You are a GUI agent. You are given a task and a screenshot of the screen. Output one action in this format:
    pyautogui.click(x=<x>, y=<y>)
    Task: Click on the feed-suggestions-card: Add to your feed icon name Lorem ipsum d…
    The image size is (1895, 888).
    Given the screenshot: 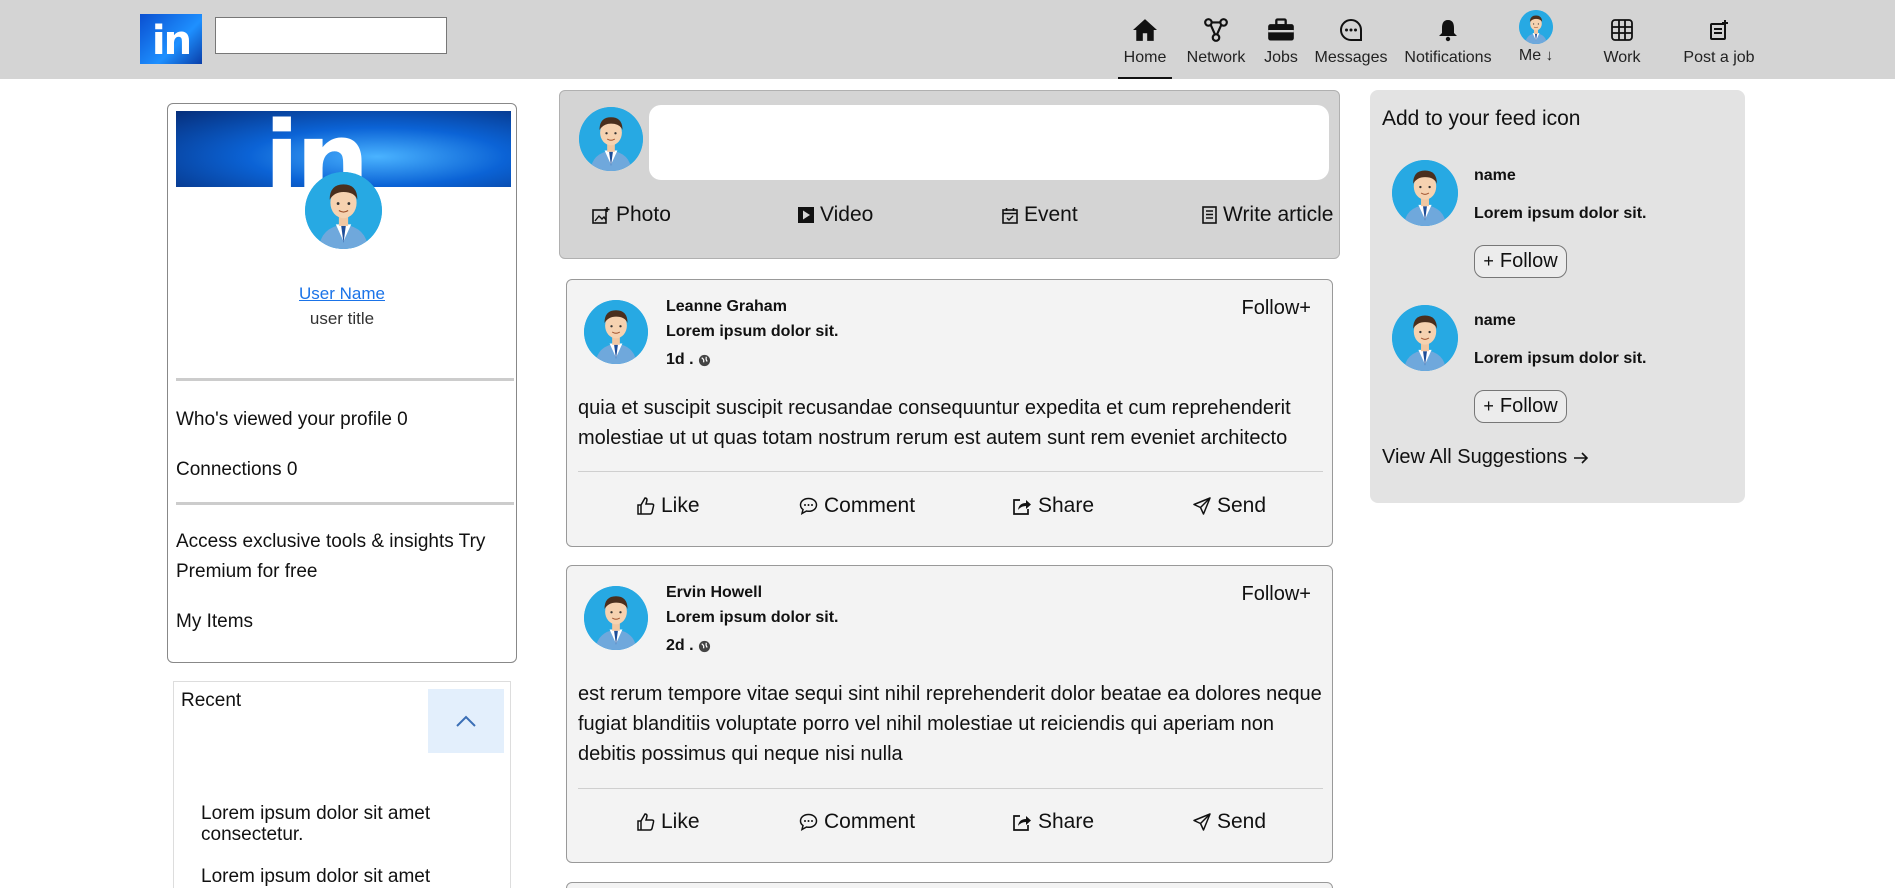 What is the action you would take?
    pyautogui.click(x=1557, y=296)
    